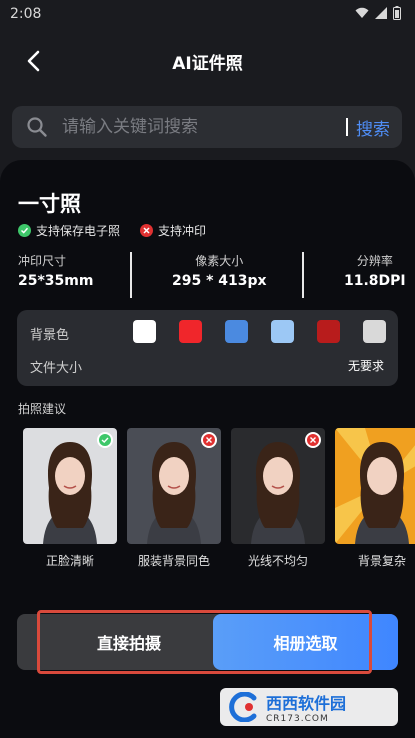 The height and width of the screenshot is (738, 415). What do you see at coordinates (381, 13) in the screenshot?
I see `signal-icon` at bounding box center [381, 13].